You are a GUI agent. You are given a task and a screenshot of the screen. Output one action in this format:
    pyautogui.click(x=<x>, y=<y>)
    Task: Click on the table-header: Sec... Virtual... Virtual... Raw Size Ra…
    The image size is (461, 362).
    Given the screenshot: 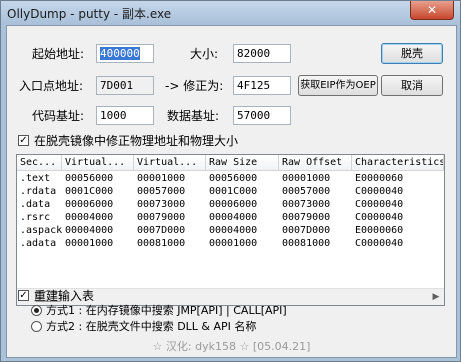 What is the action you would take?
    pyautogui.click(x=230, y=163)
    